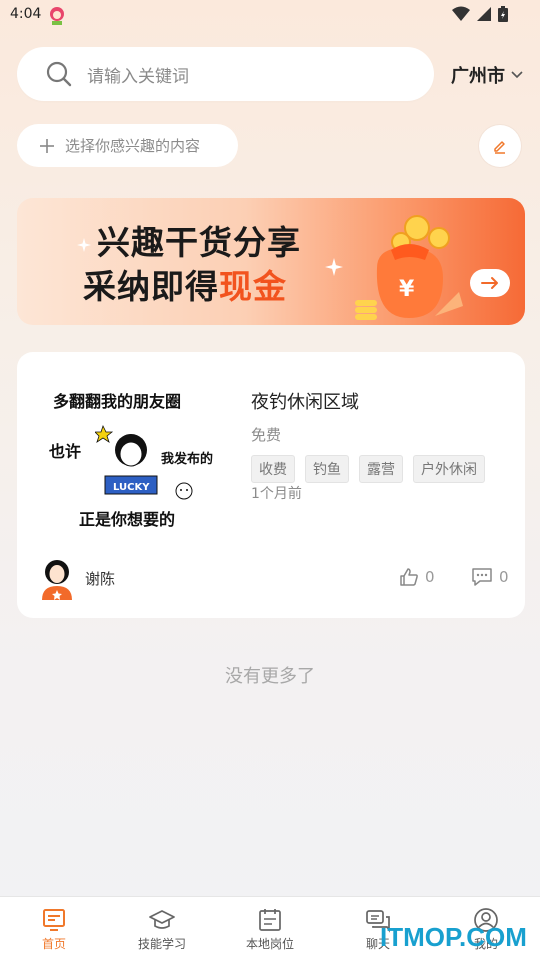 This screenshot has width=540, height=960. Describe the element at coordinates (54, 920) in the screenshot. I see `home-icon` at that location.